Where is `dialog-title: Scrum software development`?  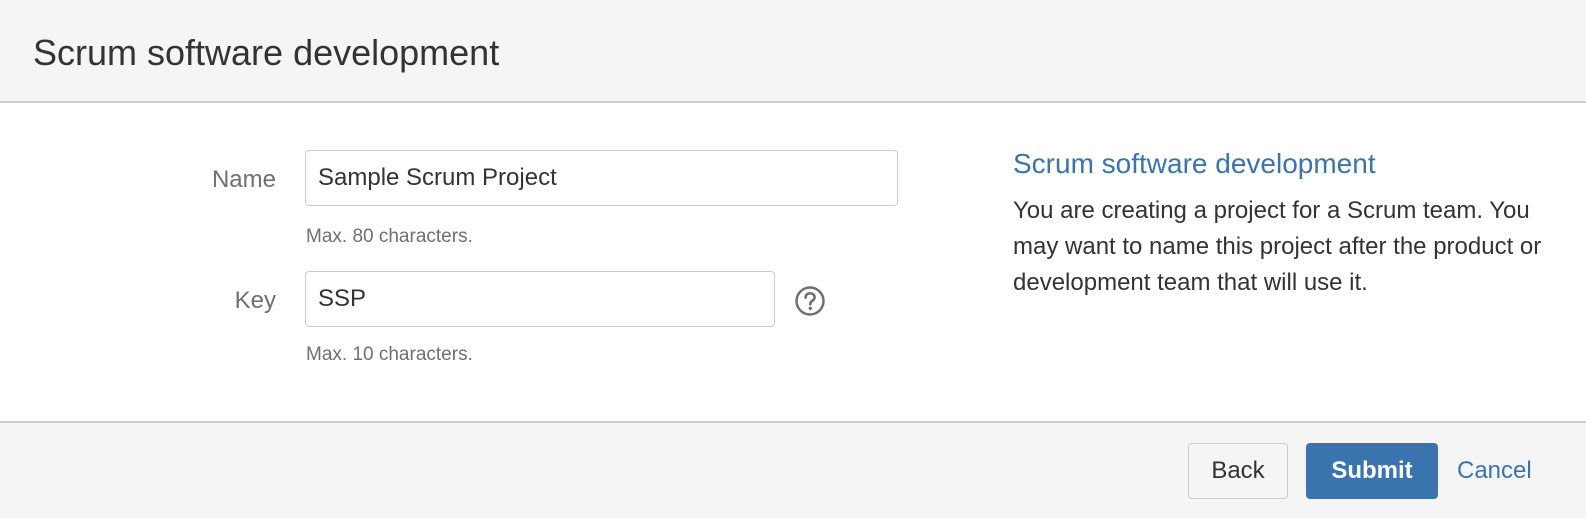 dialog-title: Scrum software development is located at coordinates (266, 52).